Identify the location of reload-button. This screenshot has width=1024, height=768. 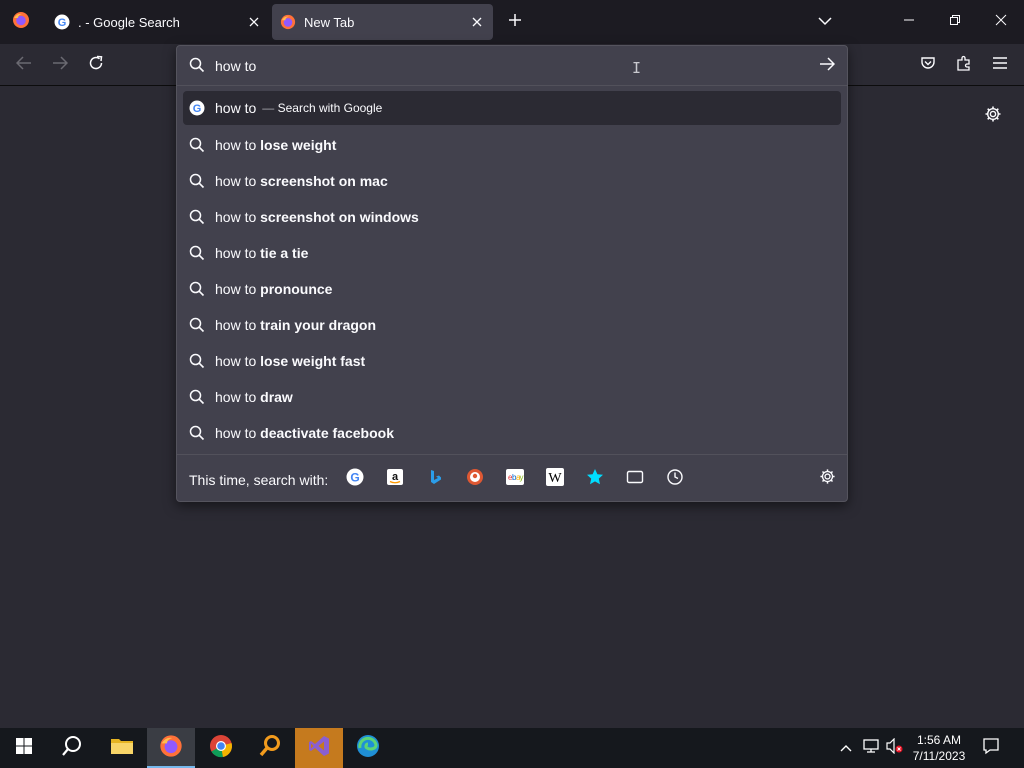
(96, 65).